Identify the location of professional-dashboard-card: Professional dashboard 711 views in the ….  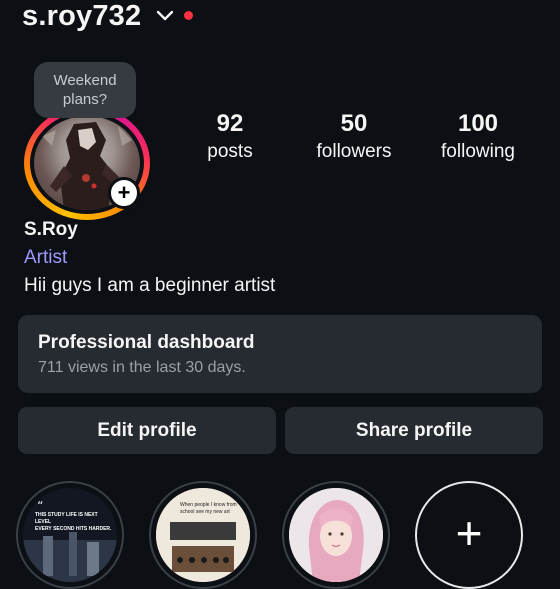
(280, 354).